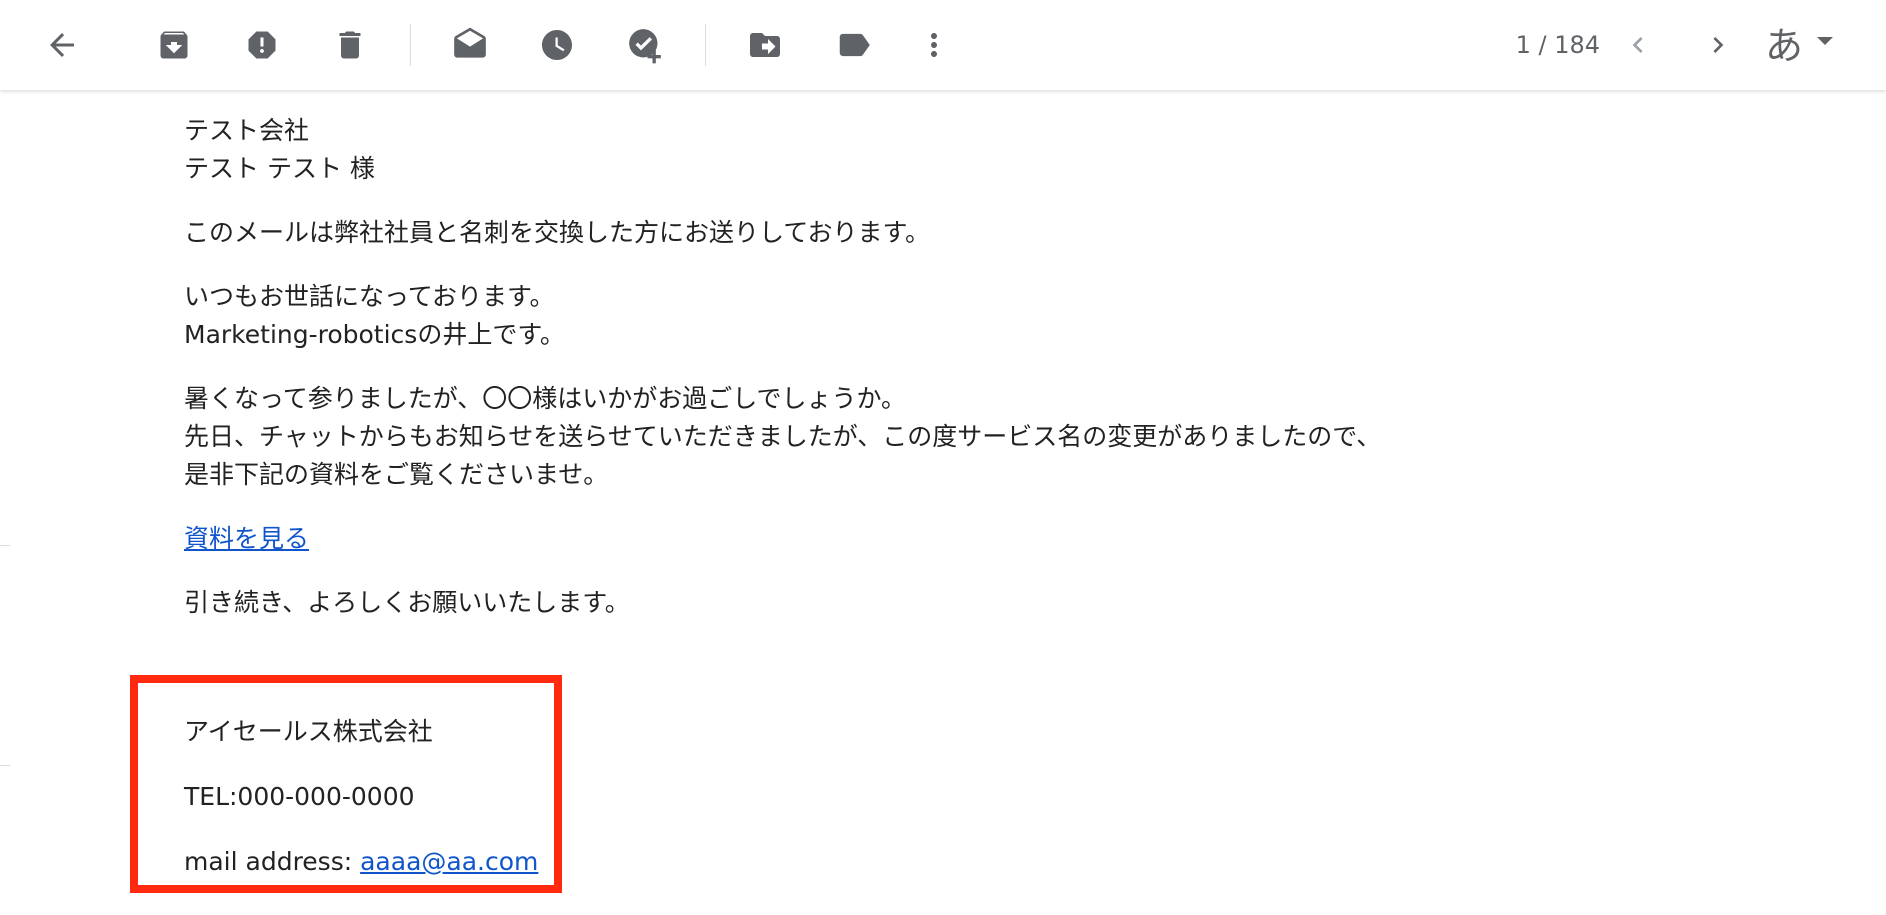  I want to click on move-to-button, so click(765, 45).